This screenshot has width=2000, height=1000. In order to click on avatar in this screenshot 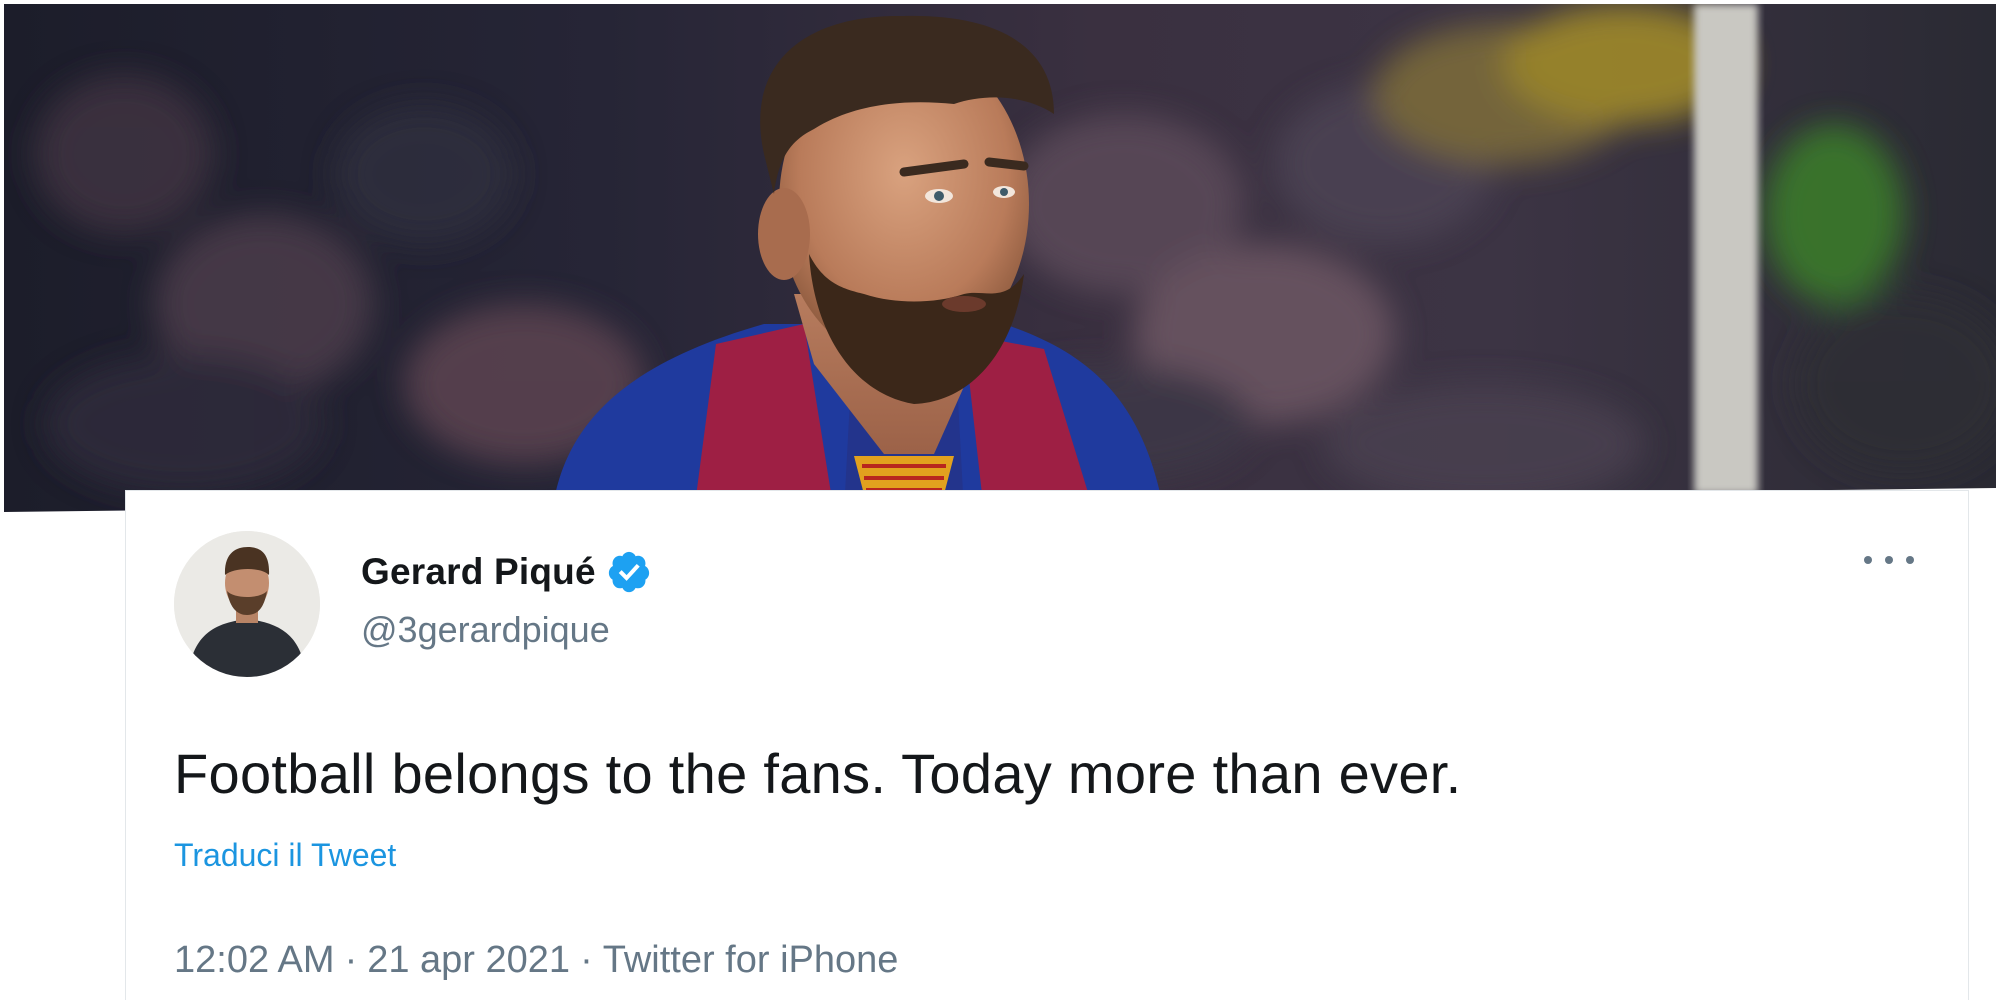, I will do `click(247, 604)`.